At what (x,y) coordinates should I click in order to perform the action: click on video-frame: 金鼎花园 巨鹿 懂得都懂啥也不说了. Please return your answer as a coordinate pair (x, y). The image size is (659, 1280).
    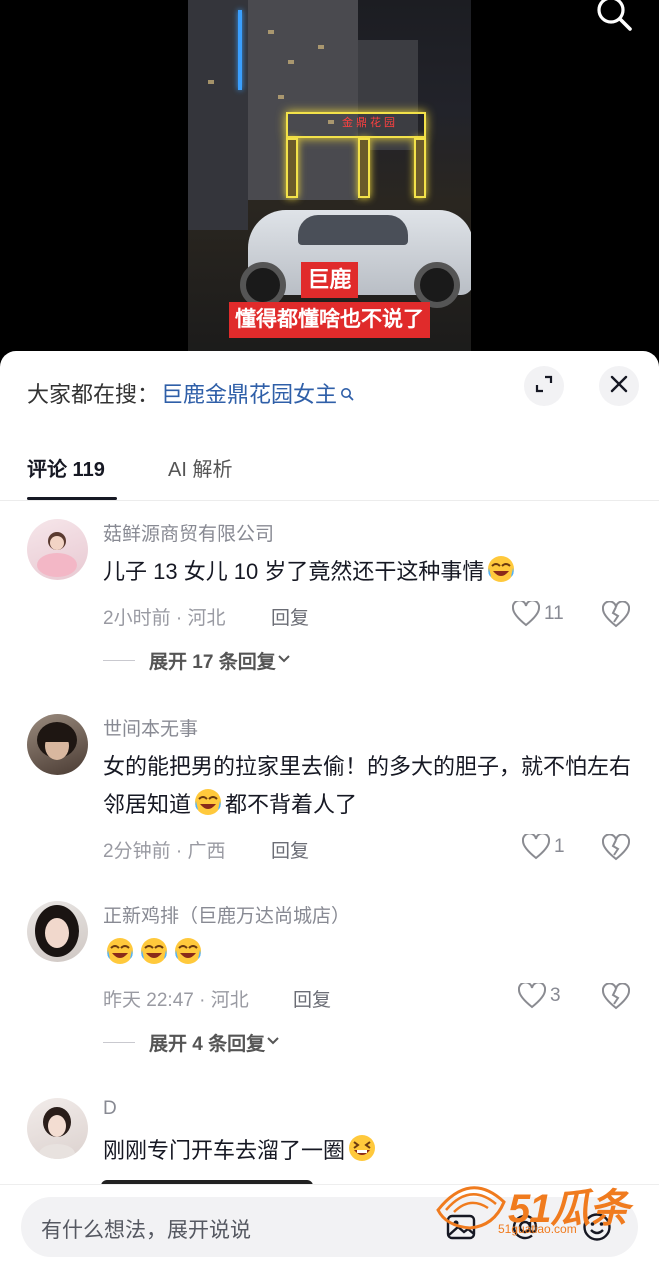
    Looking at the image, I should click on (329, 185).